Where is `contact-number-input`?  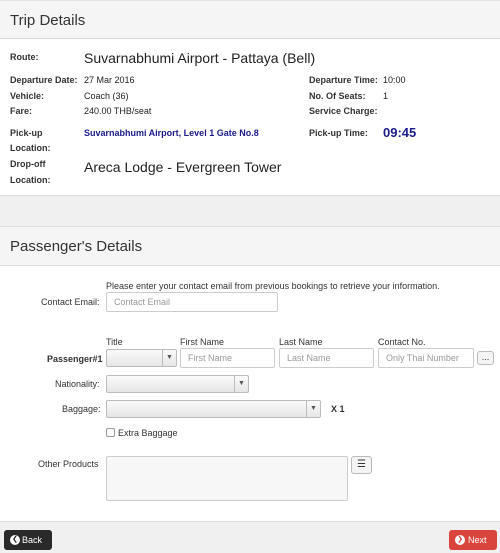 contact-number-input is located at coordinates (426, 358).